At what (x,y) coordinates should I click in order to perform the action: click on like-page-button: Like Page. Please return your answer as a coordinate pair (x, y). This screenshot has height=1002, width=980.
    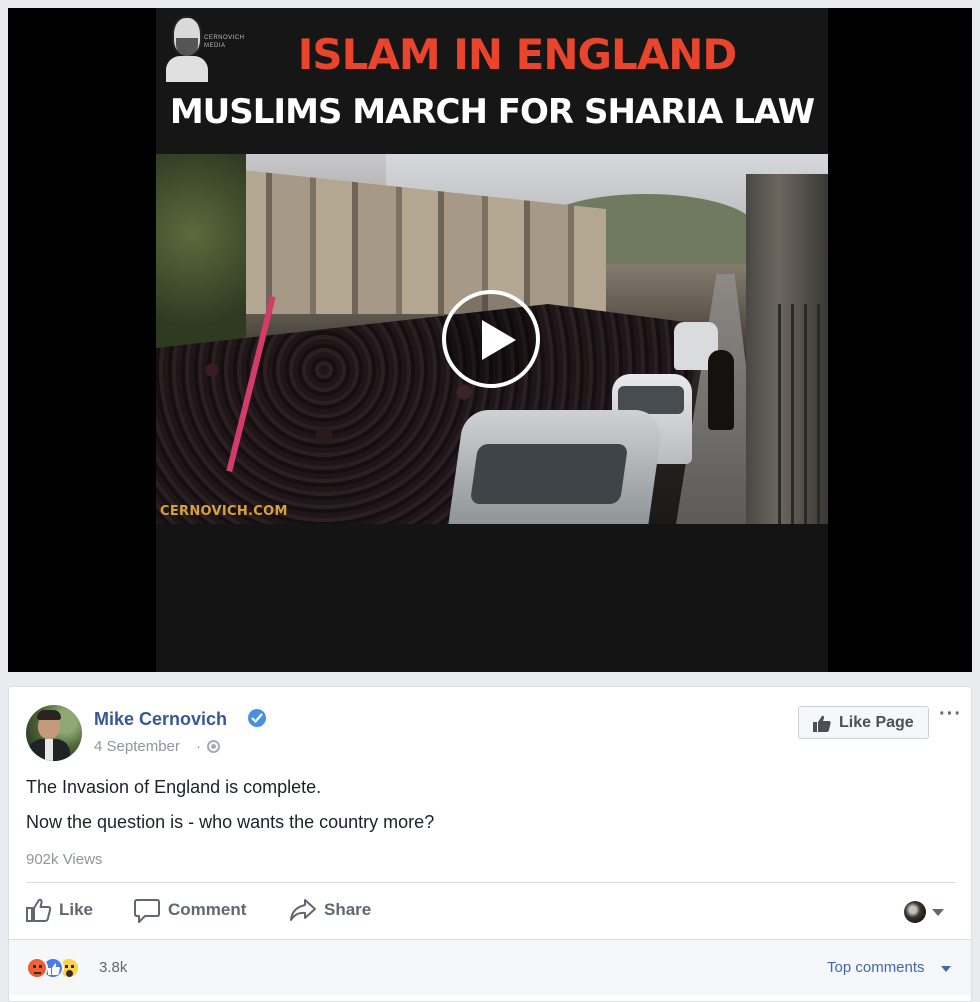
    Looking at the image, I should click on (863, 722).